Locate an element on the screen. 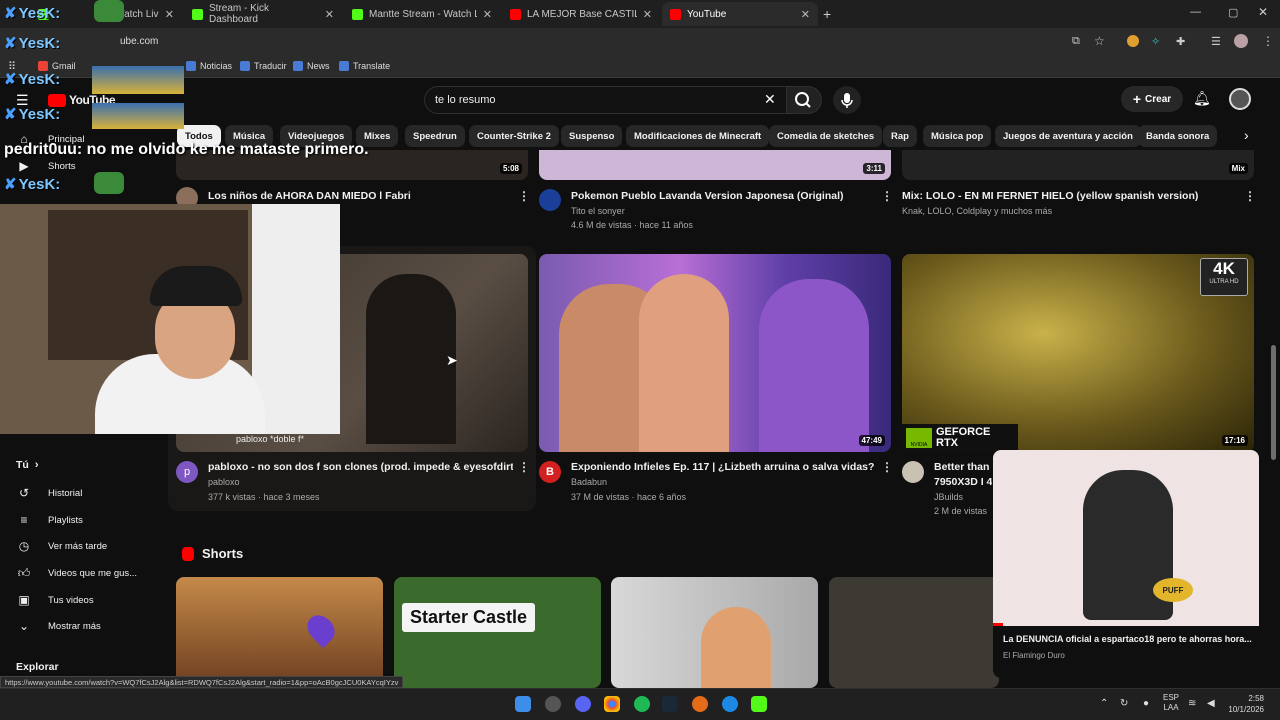 The height and width of the screenshot is (720, 1280). wifi-icon: ≋ is located at coordinates (1192, 703).